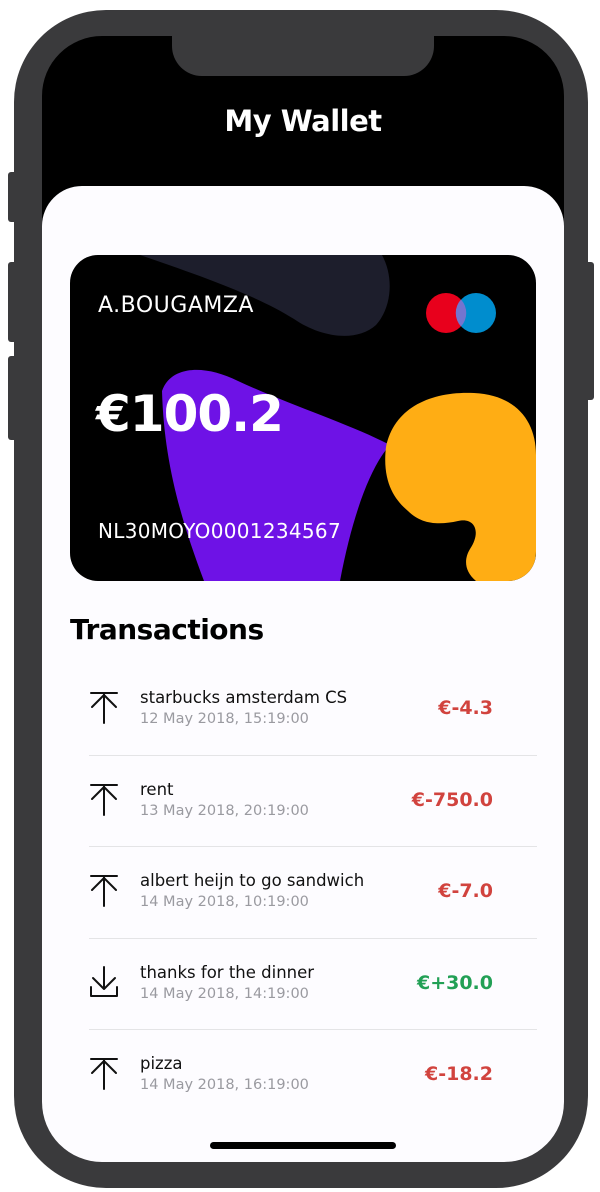  What do you see at coordinates (13, 398) in the screenshot?
I see `volume-down-button` at bounding box center [13, 398].